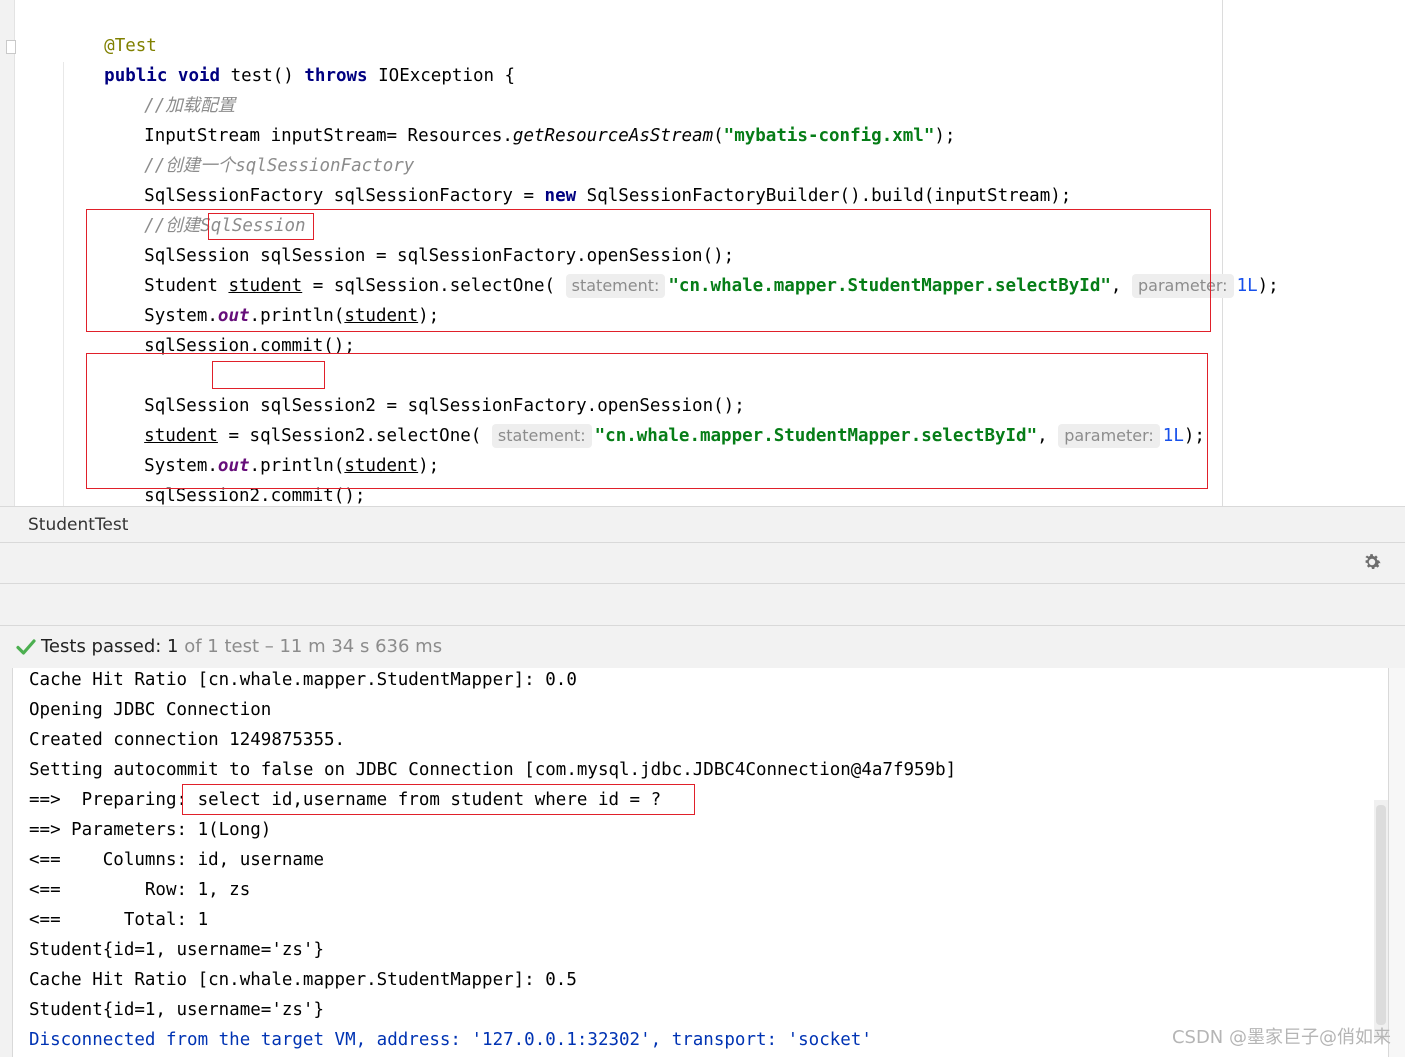 The height and width of the screenshot is (1057, 1405). I want to click on code-line-annotation: @Test, so click(130, 46).